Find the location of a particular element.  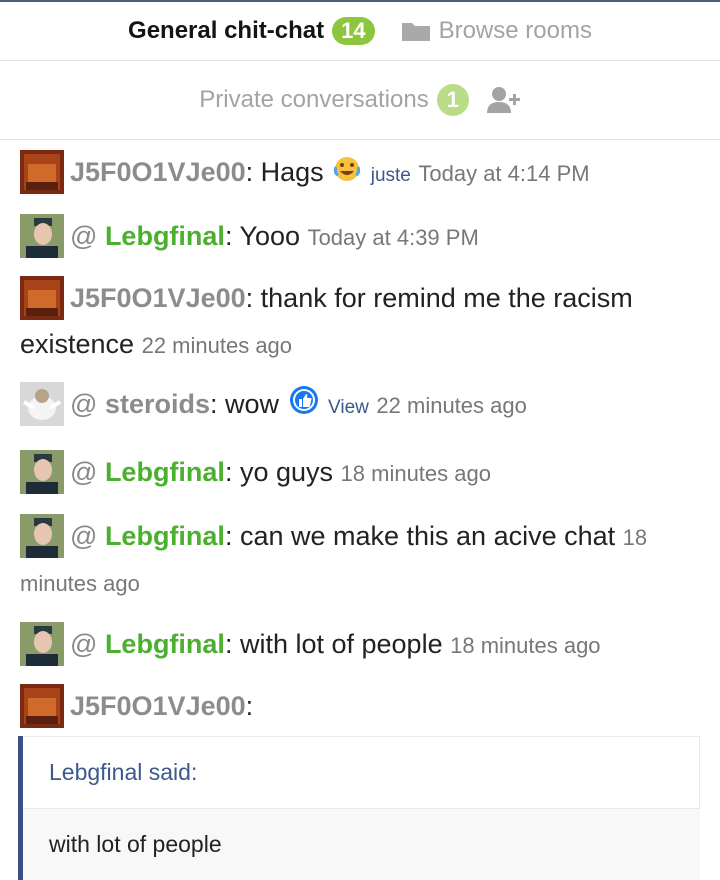

message-text: Hags is located at coordinates (292, 172).